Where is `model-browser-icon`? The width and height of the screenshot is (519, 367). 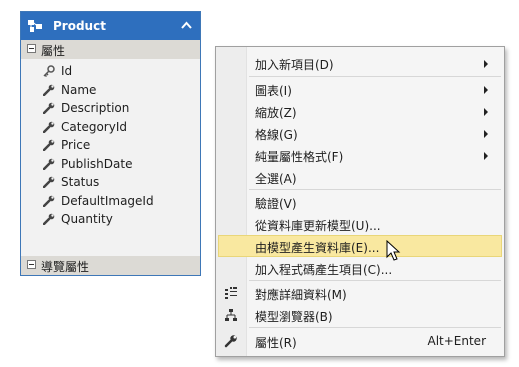
model-browser-icon is located at coordinates (231, 315).